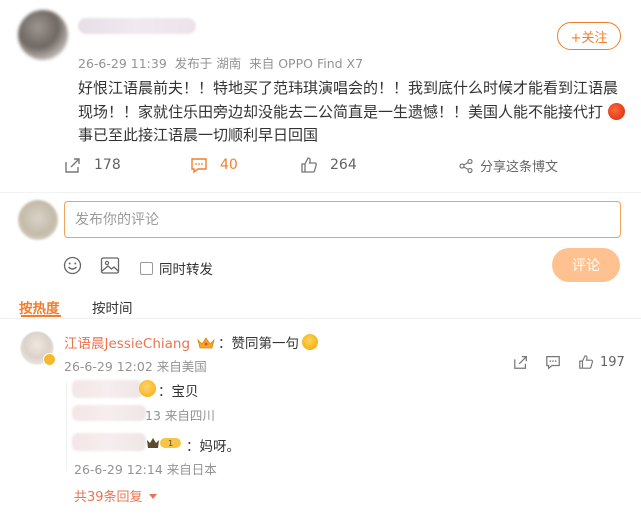 This screenshot has height=515, width=641. I want to click on reply-text: ：宝贝, so click(178, 392).